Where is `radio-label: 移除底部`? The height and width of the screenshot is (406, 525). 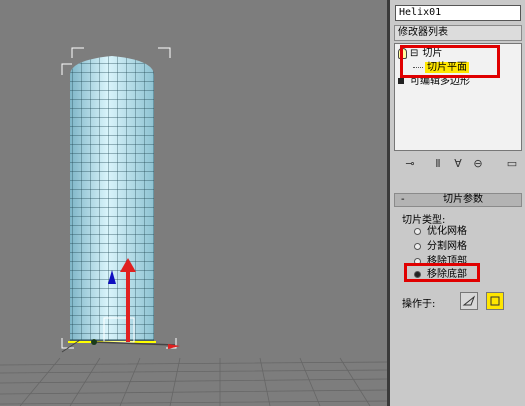 radio-label: 移除底部 is located at coordinates (447, 274).